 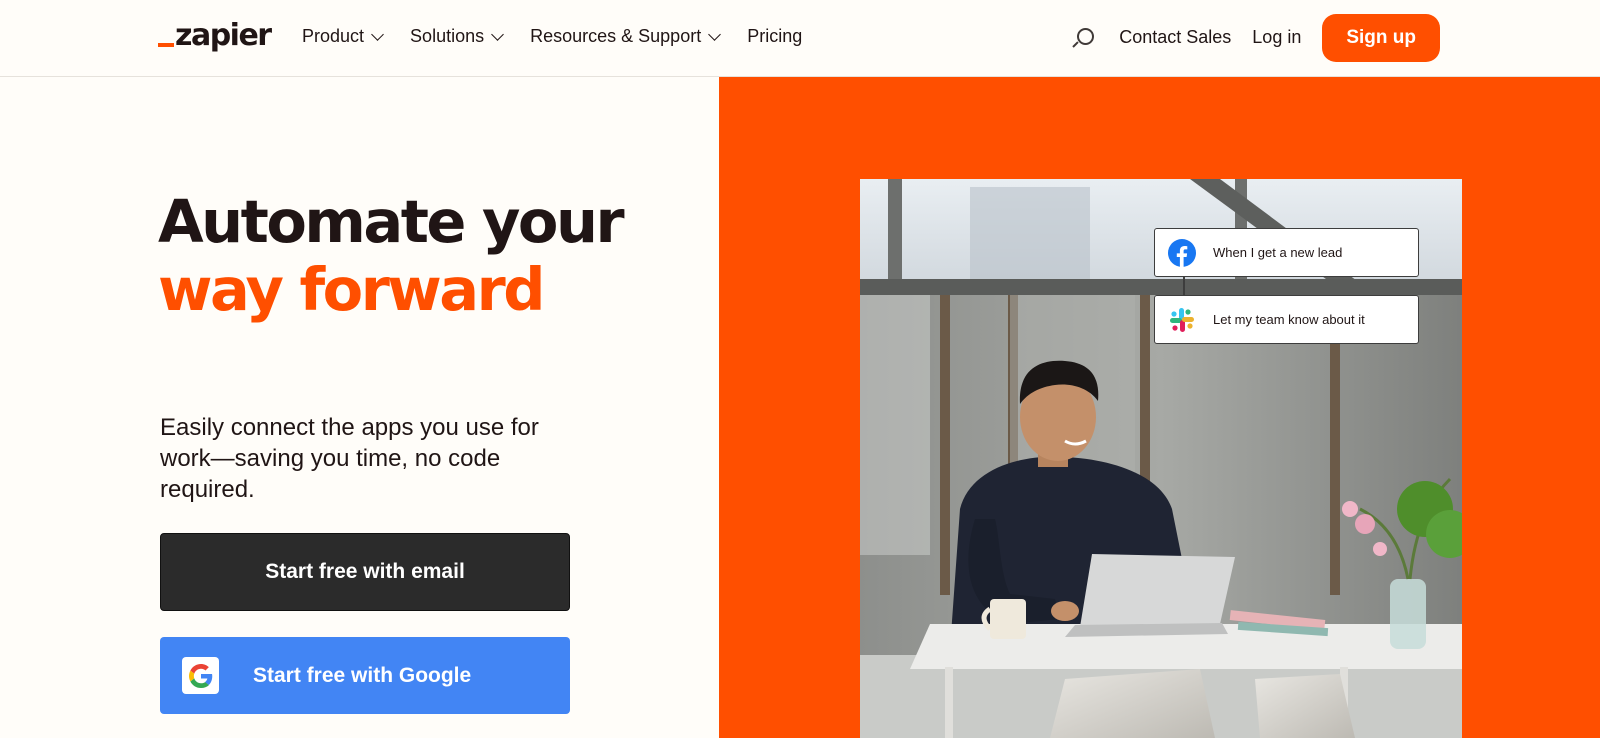 What do you see at coordinates (1381, 37) in the screenshot?
I see `sign-up-button: Sign up` at bounding box center [1381, 37].